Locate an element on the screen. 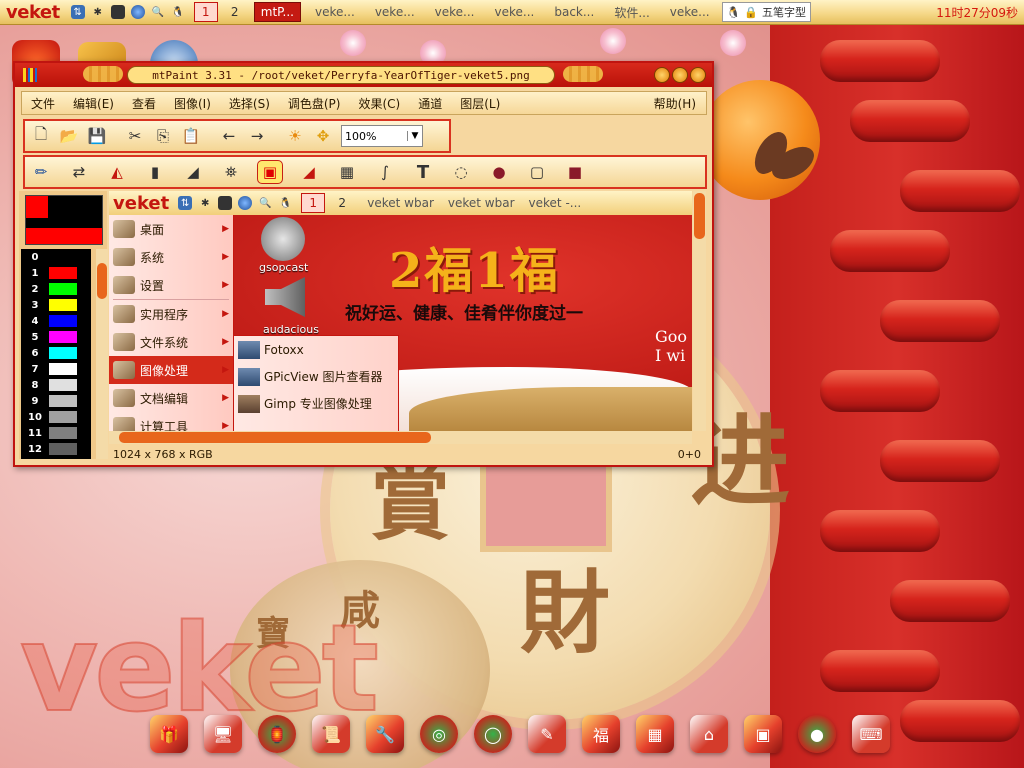 The height and width of the screenshot is (768, 1024). menu-edit: 编辑(E) is located at coordinates (93, 103).